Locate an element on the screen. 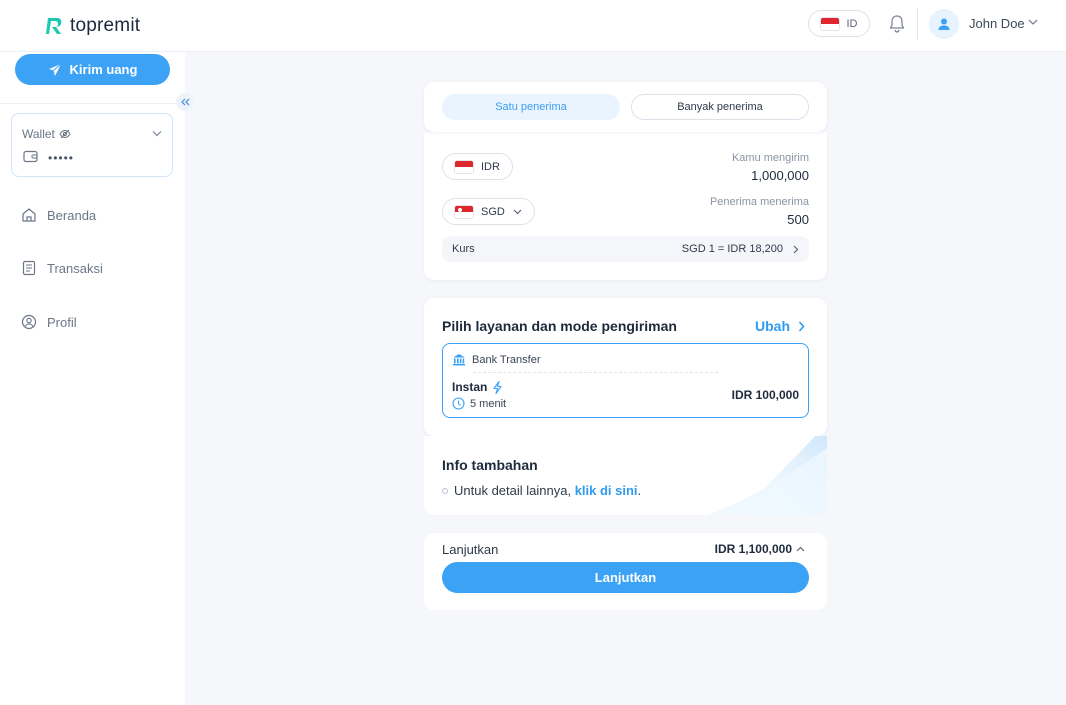 Image resolution: width=1066 pixels, height=705 pixels. avatar is located at coordinates (944, 24).